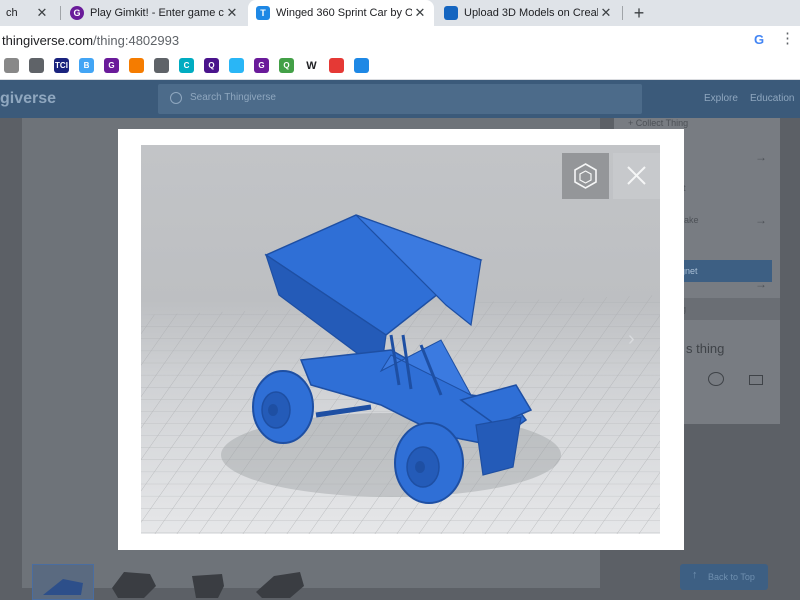 This screenshot has height=600, width=800. I want to click on back-to-top-label: Back to Top, so click(731, 577).